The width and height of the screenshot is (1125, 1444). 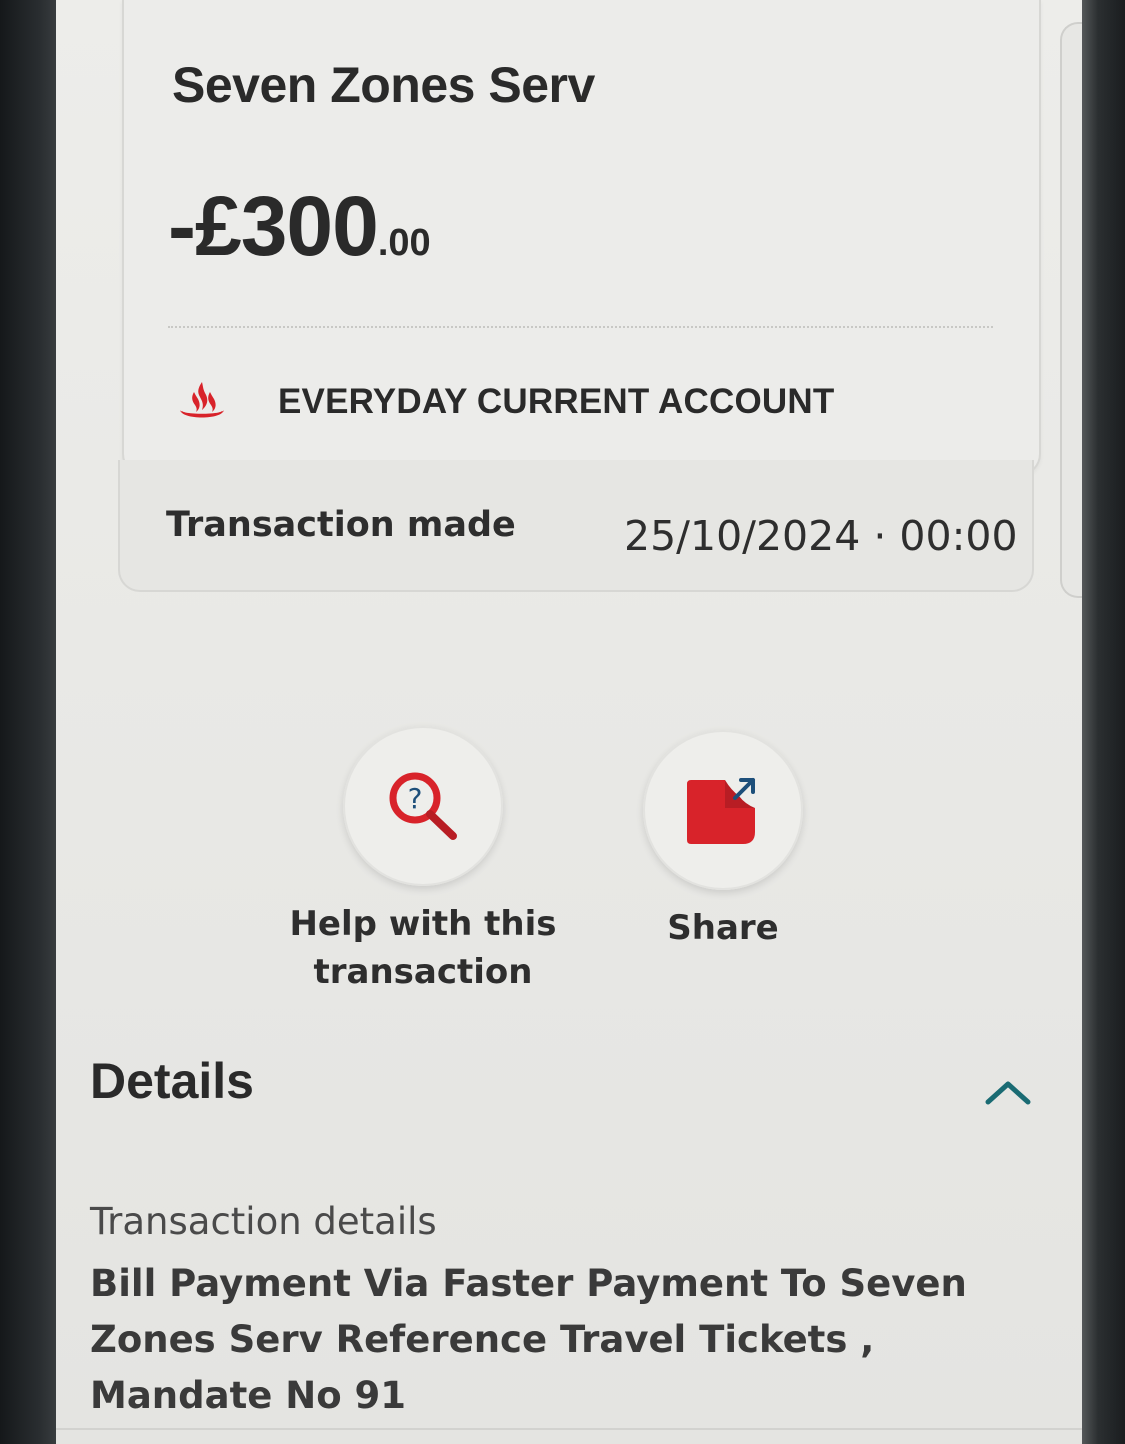 What do you see at coordinates (404, 243) in the screenshot?
I see `amount-pence: .00` at bounding box center [404, 243].